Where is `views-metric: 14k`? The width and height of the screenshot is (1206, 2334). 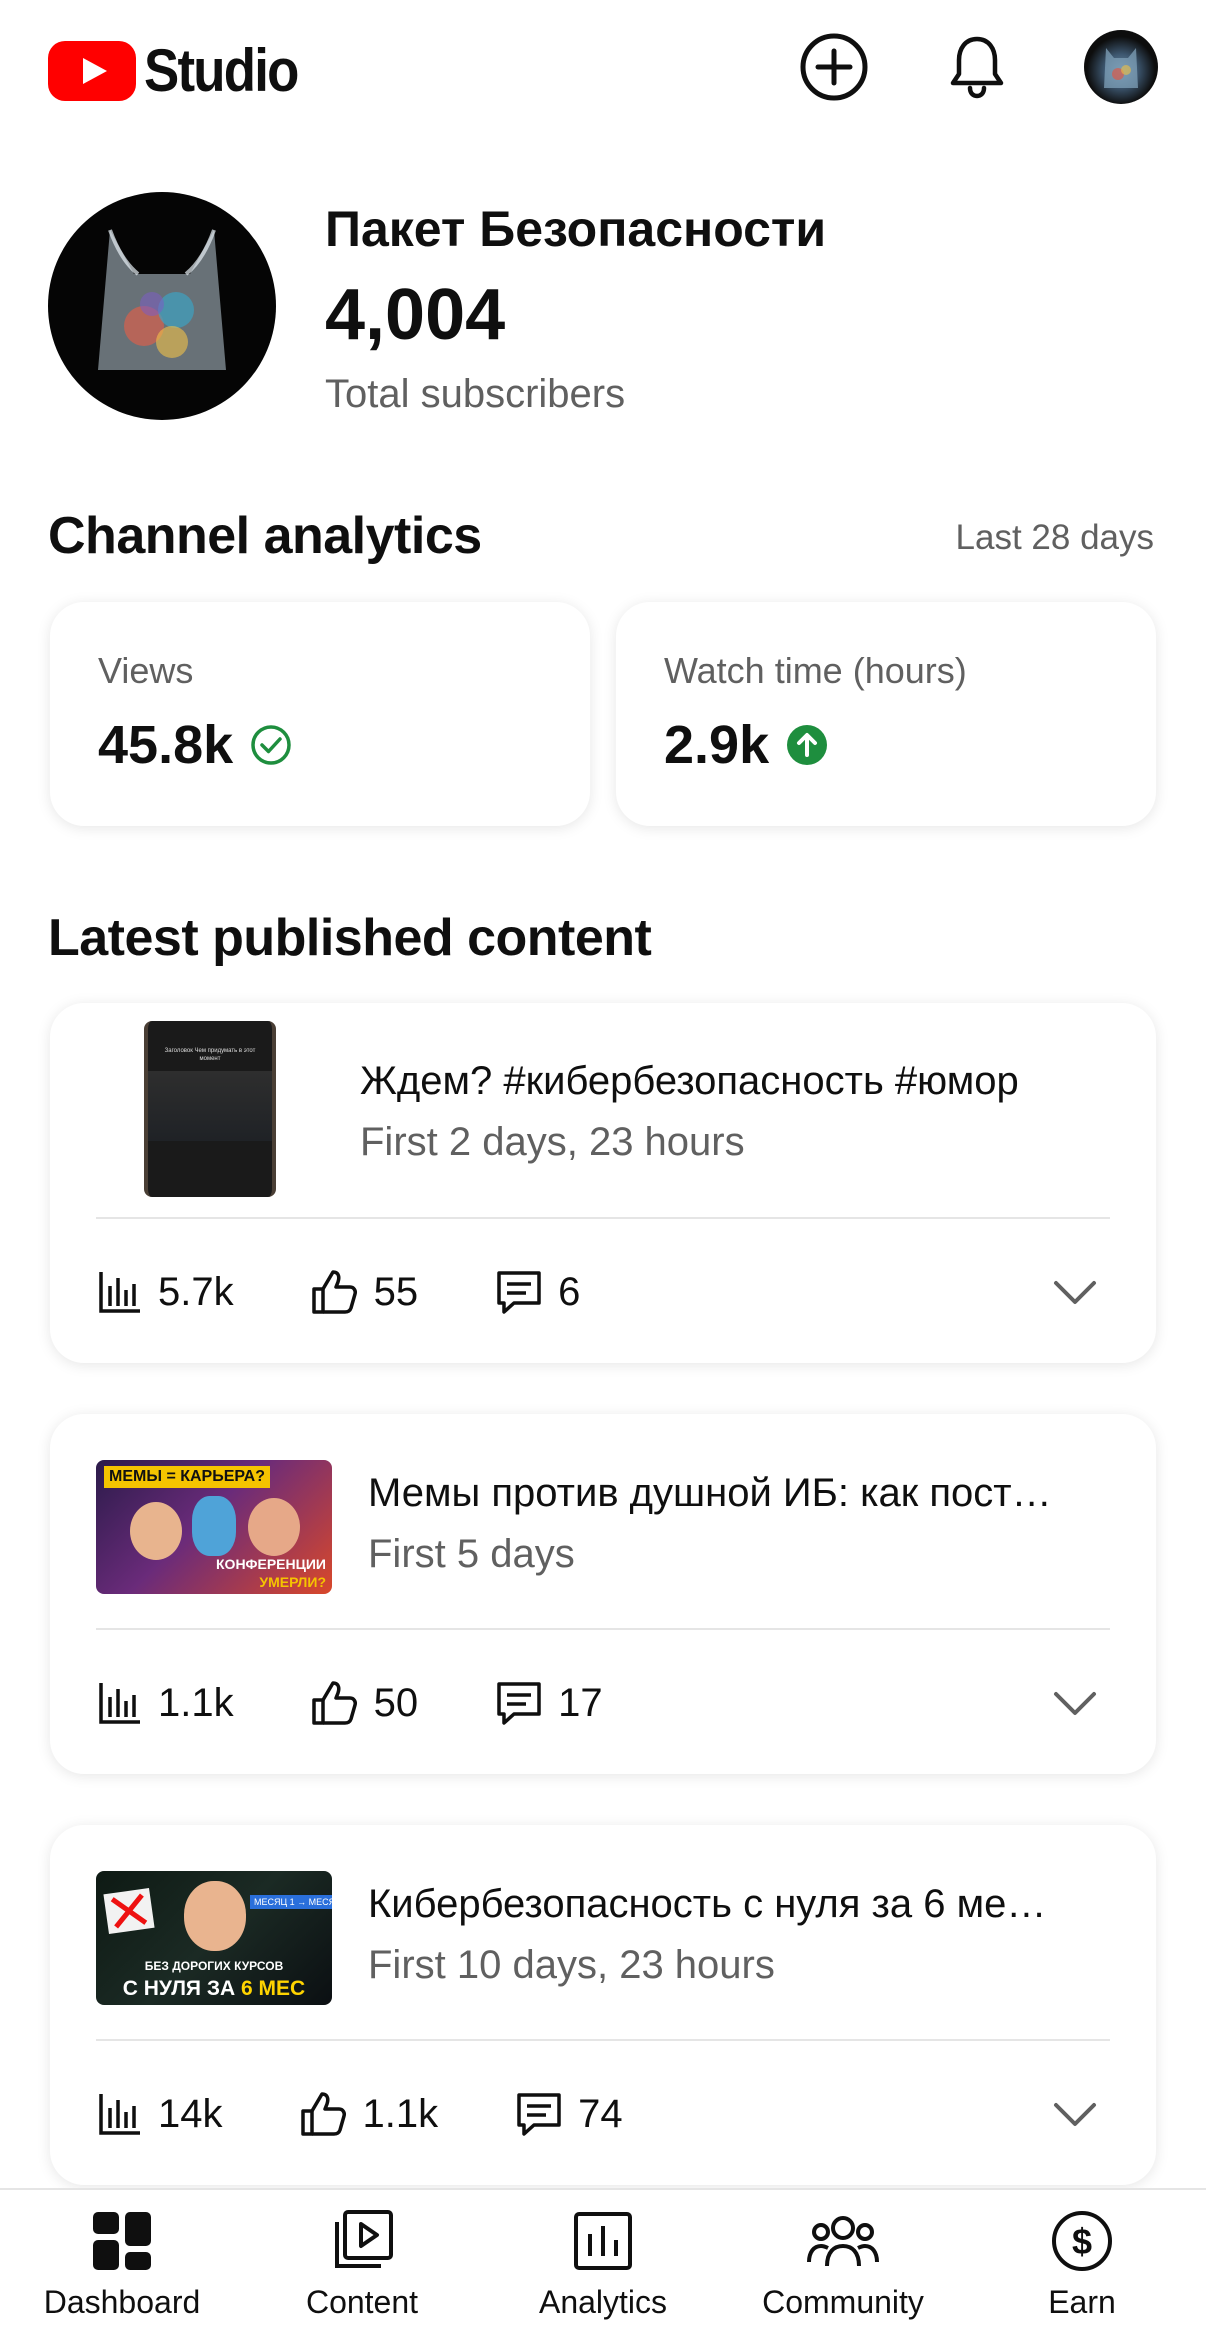
views-metric: 14k is located at coordinates (159, 2114).